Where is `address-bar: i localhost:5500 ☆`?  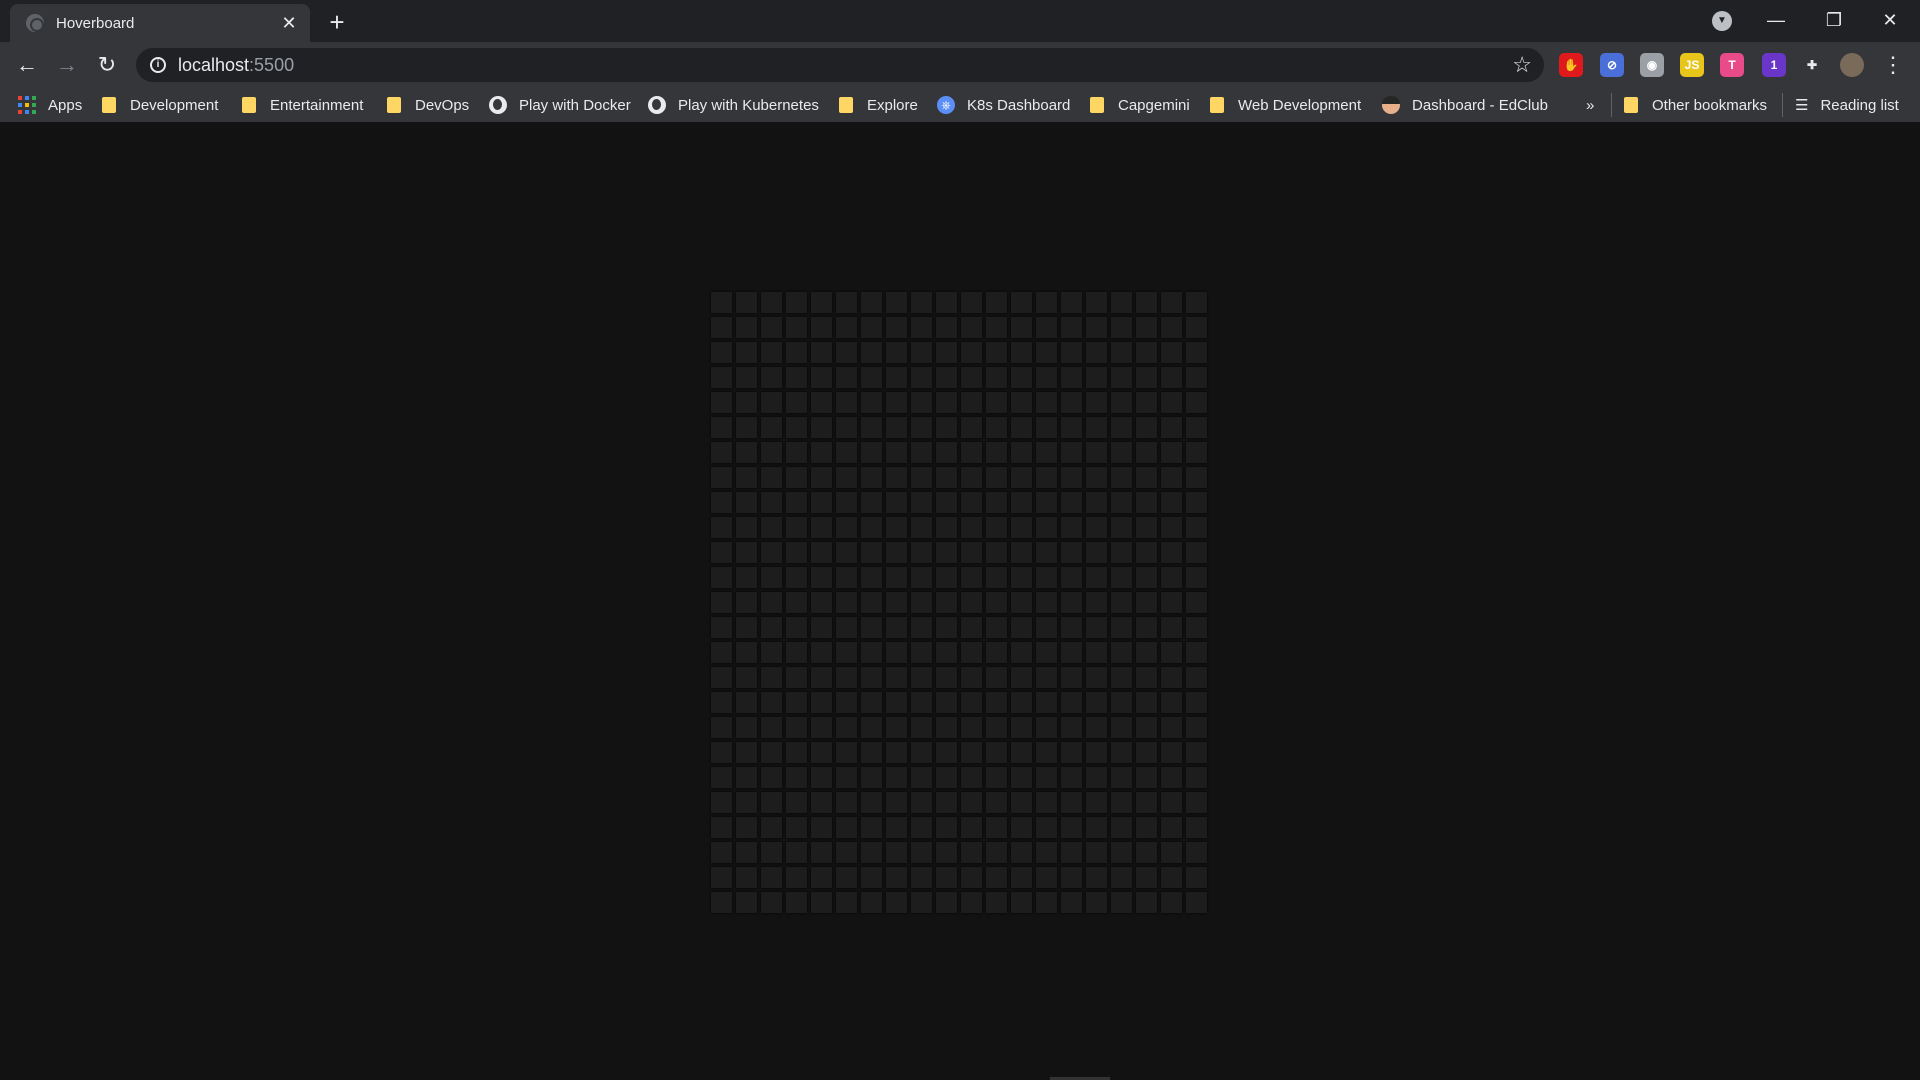
address-bar: i localhost:5500 ☆ is located at coordinates (840, 65).